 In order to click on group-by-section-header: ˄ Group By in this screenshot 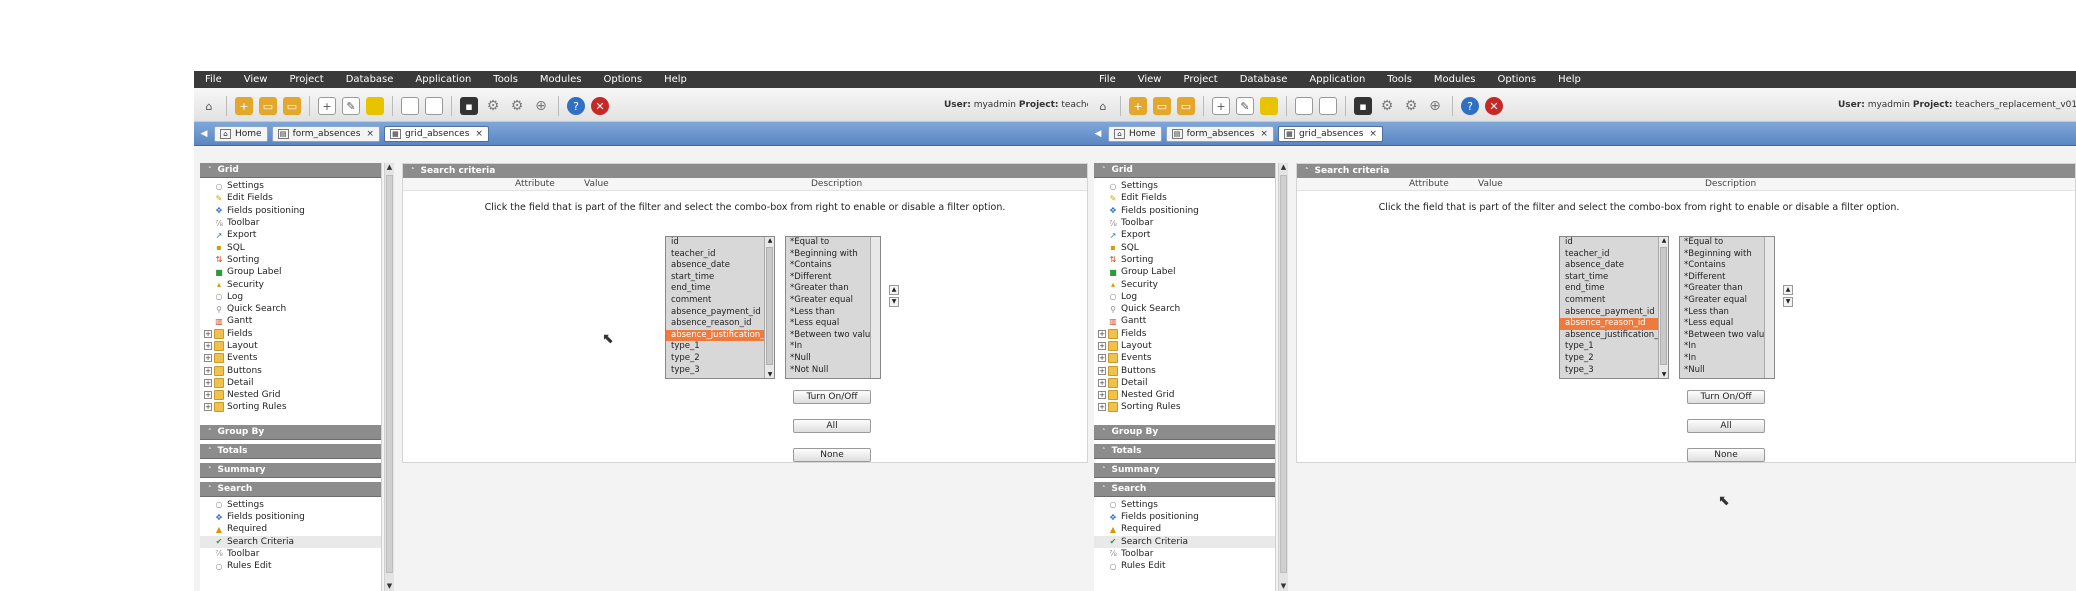, I will do `click(290, 432)`.